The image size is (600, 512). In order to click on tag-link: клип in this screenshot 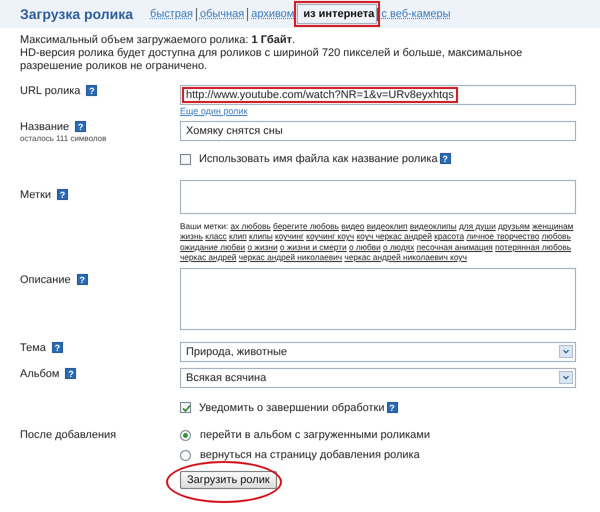, I will do `click(238, 236)`.